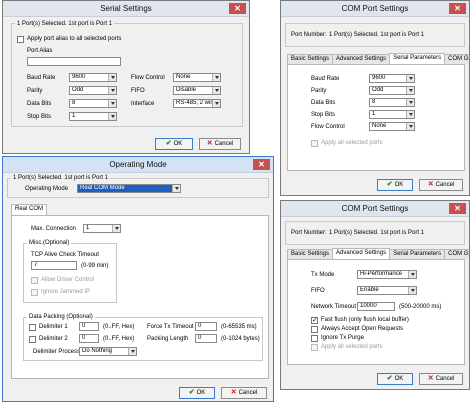  Describe the element at coordinates (314, 320) in the screenshot. I see `fast-flush-checkbox` at that location.